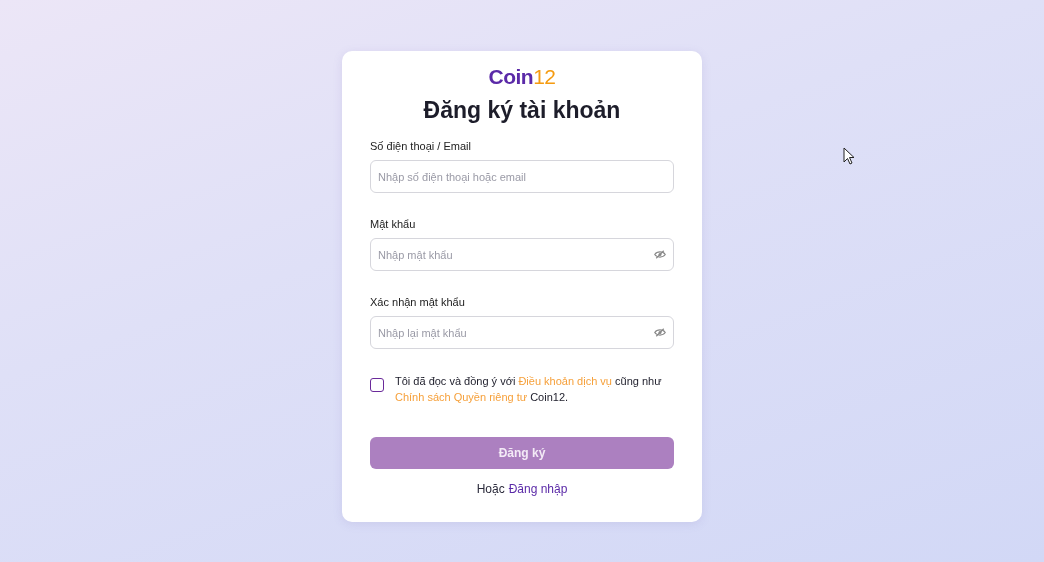 The width and height of the screenshot is (1044, 562). What do you see at coordinates (522, 176) in the screenshot?
I see `input-field: Nhập số điện thoại hoặc email` at bounding box center [522, 176].